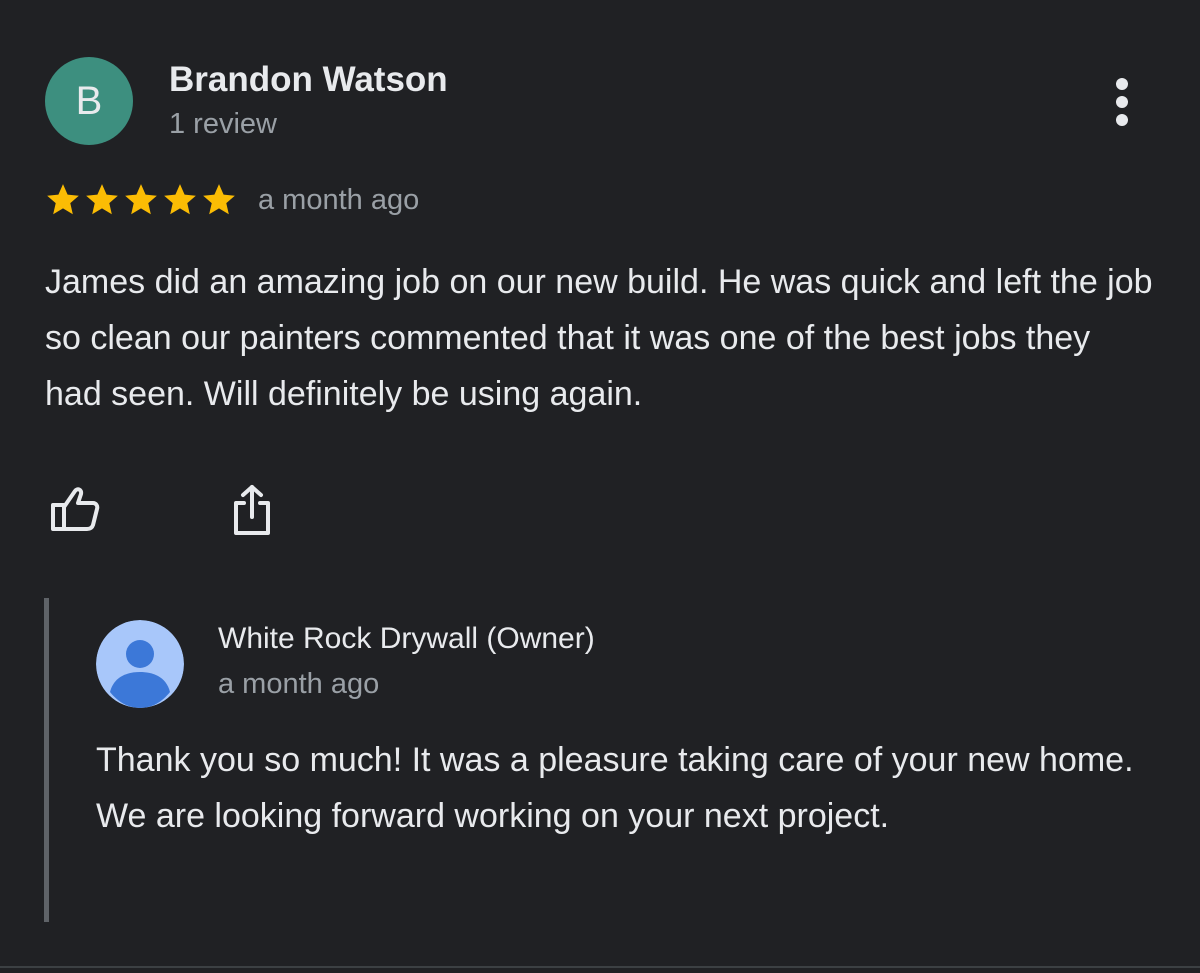 This screenshot has width=1200, height=973. What do you see at coordinates (600, 967) in the screenshot?
I see `divider` at bounding box center [600, 967].